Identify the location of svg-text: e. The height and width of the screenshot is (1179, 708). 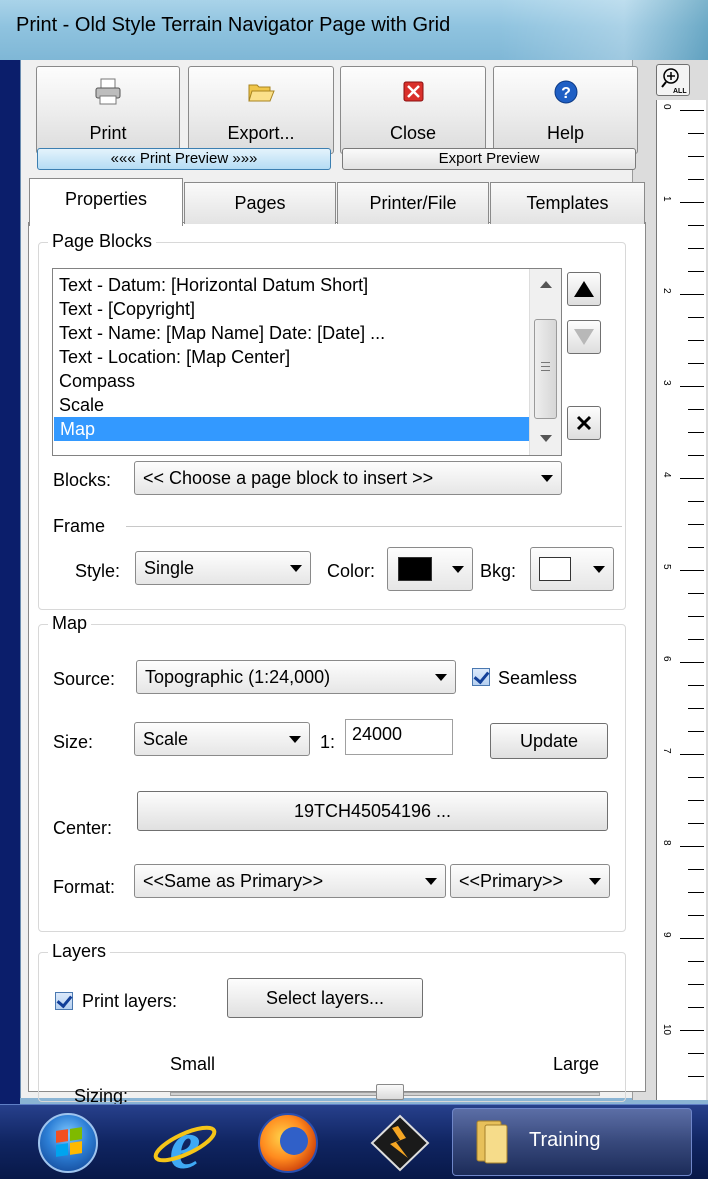
(184, 1142).